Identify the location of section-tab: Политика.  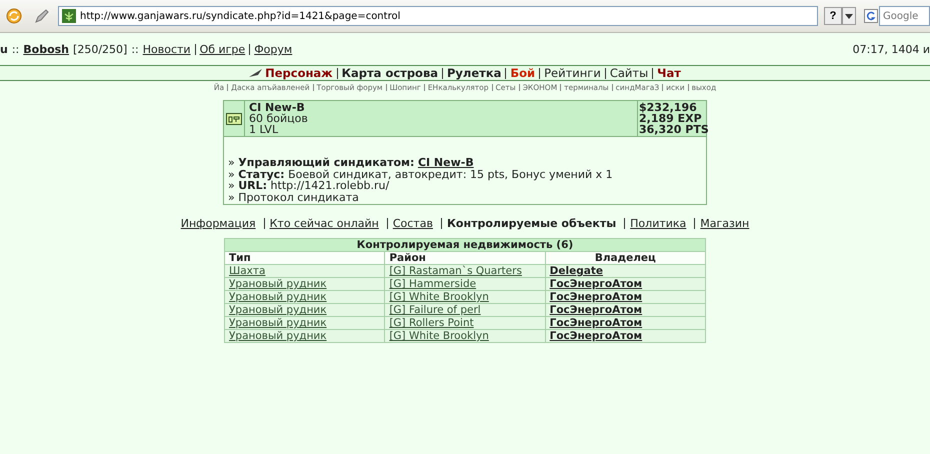
(658, 223).